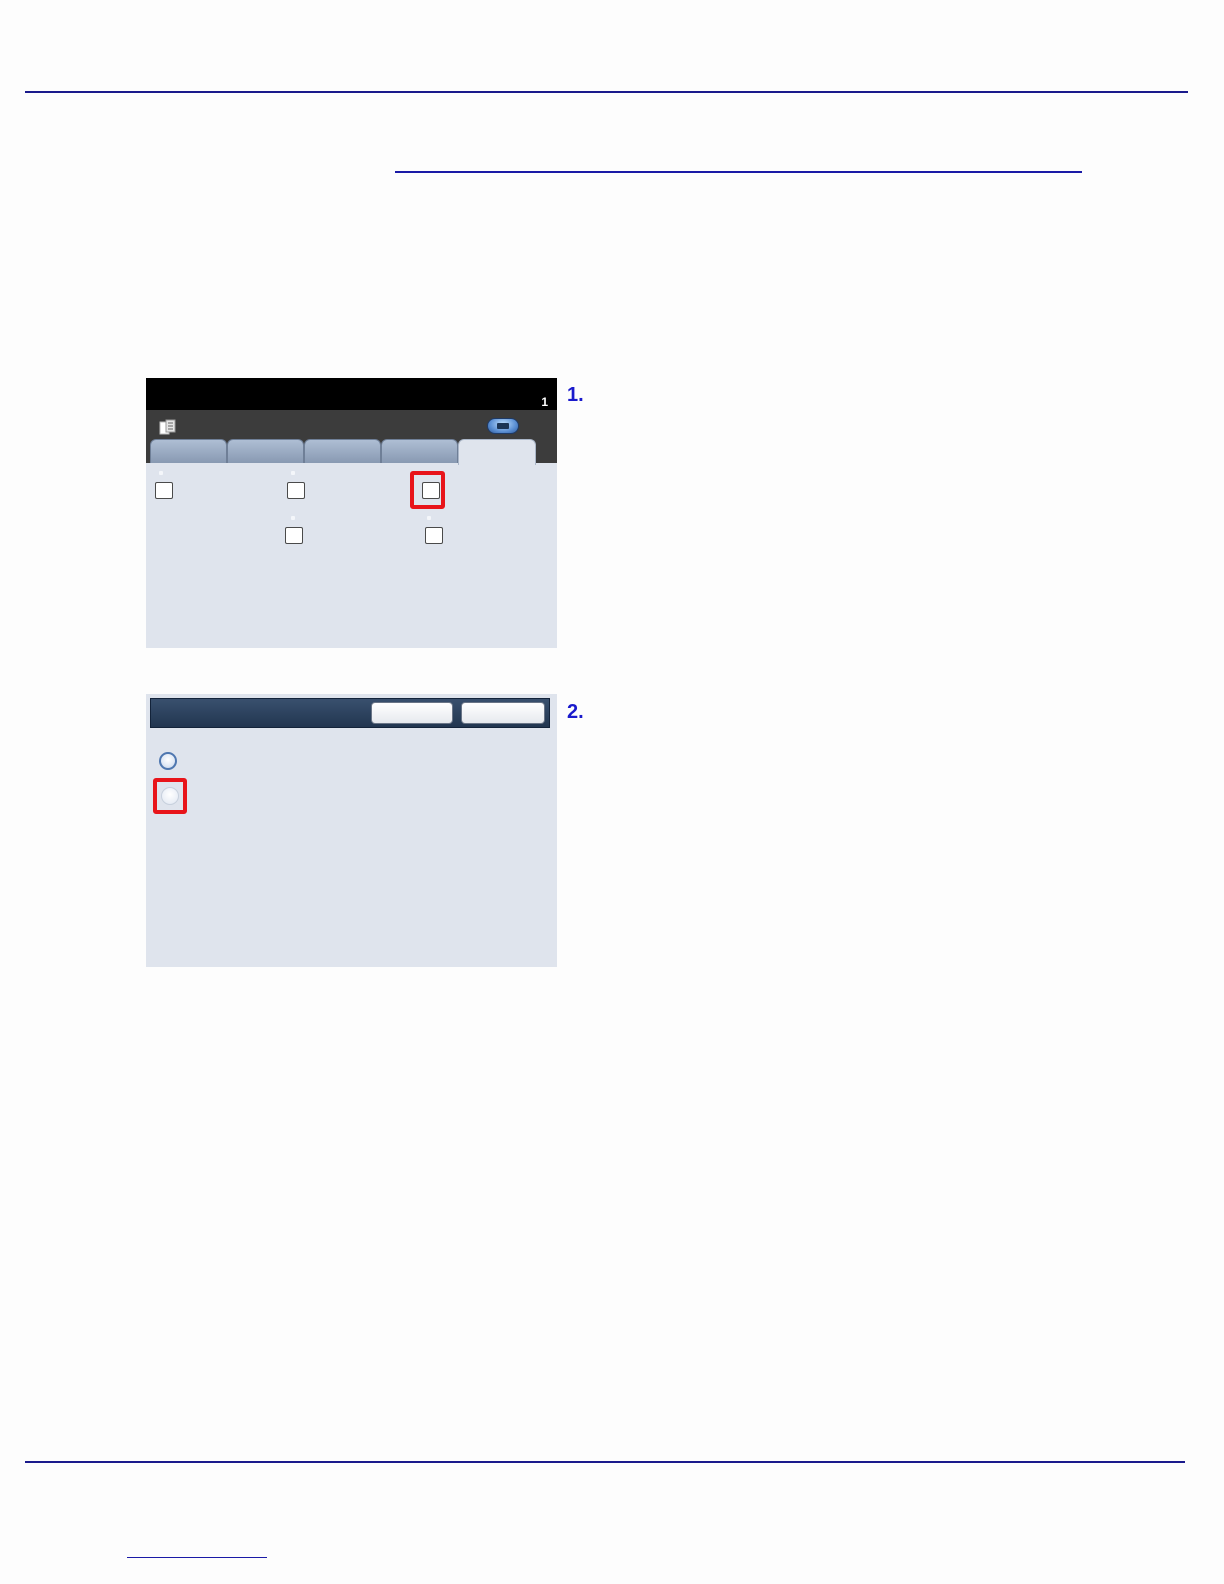  I want to click on step-2-number: 2., so click(575, 712).